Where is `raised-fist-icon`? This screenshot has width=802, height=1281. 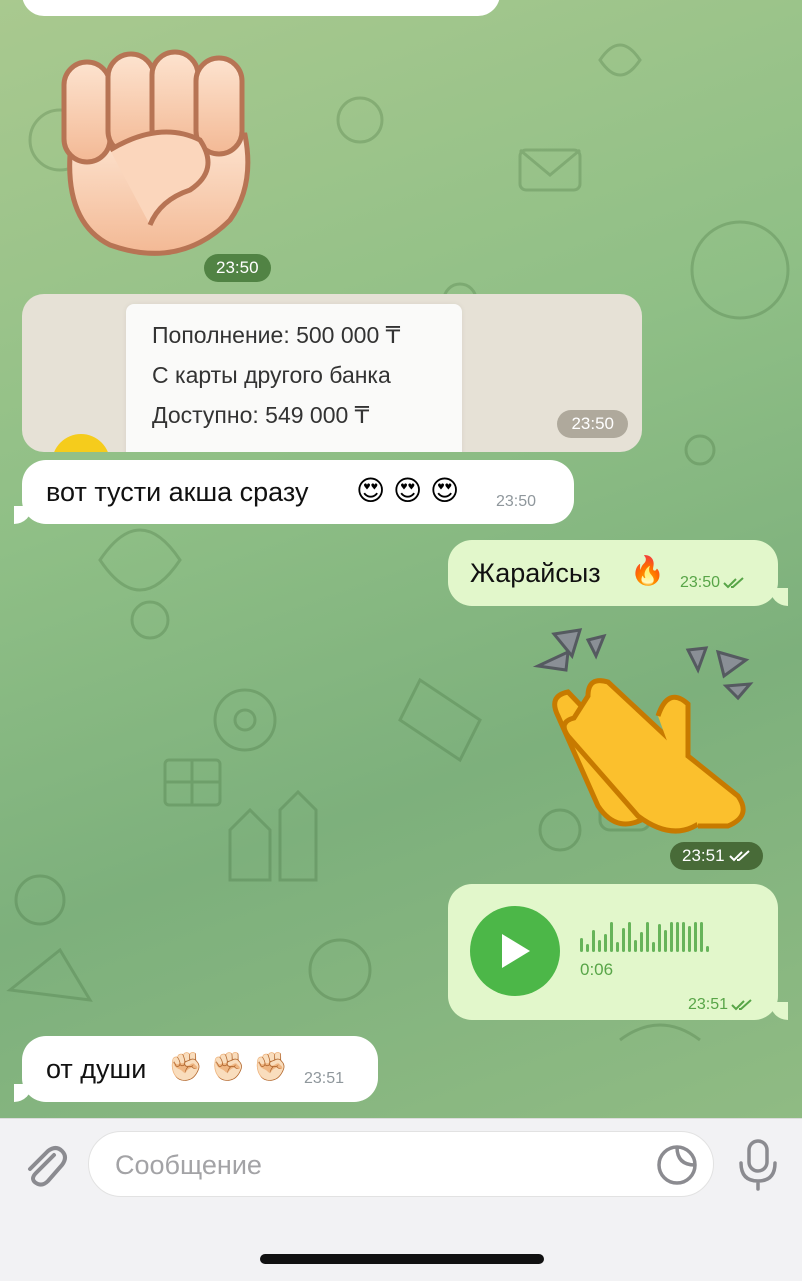 raised-fist-icon is located at coordinates (156, 152).